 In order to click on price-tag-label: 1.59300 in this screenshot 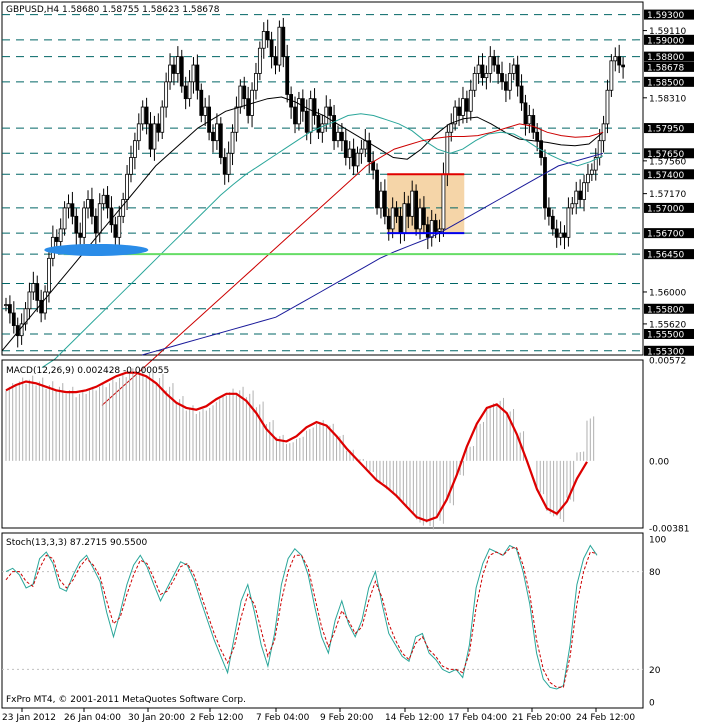, I will do `click(665, 16)`.